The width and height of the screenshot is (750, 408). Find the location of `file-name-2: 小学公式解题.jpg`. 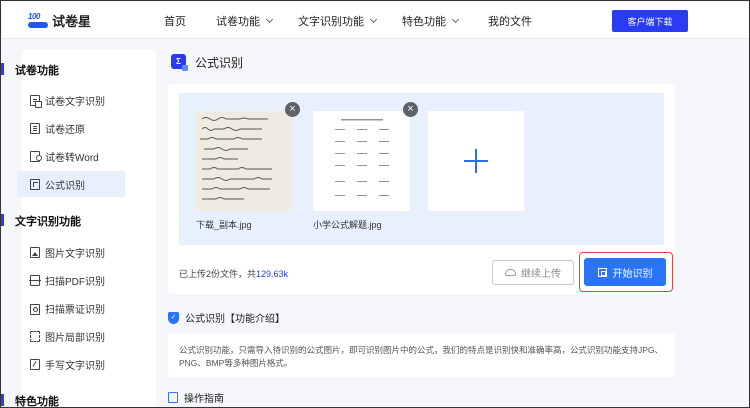

file-name-2: 小学公式解题.jpg is located at coordinates (347, 225).